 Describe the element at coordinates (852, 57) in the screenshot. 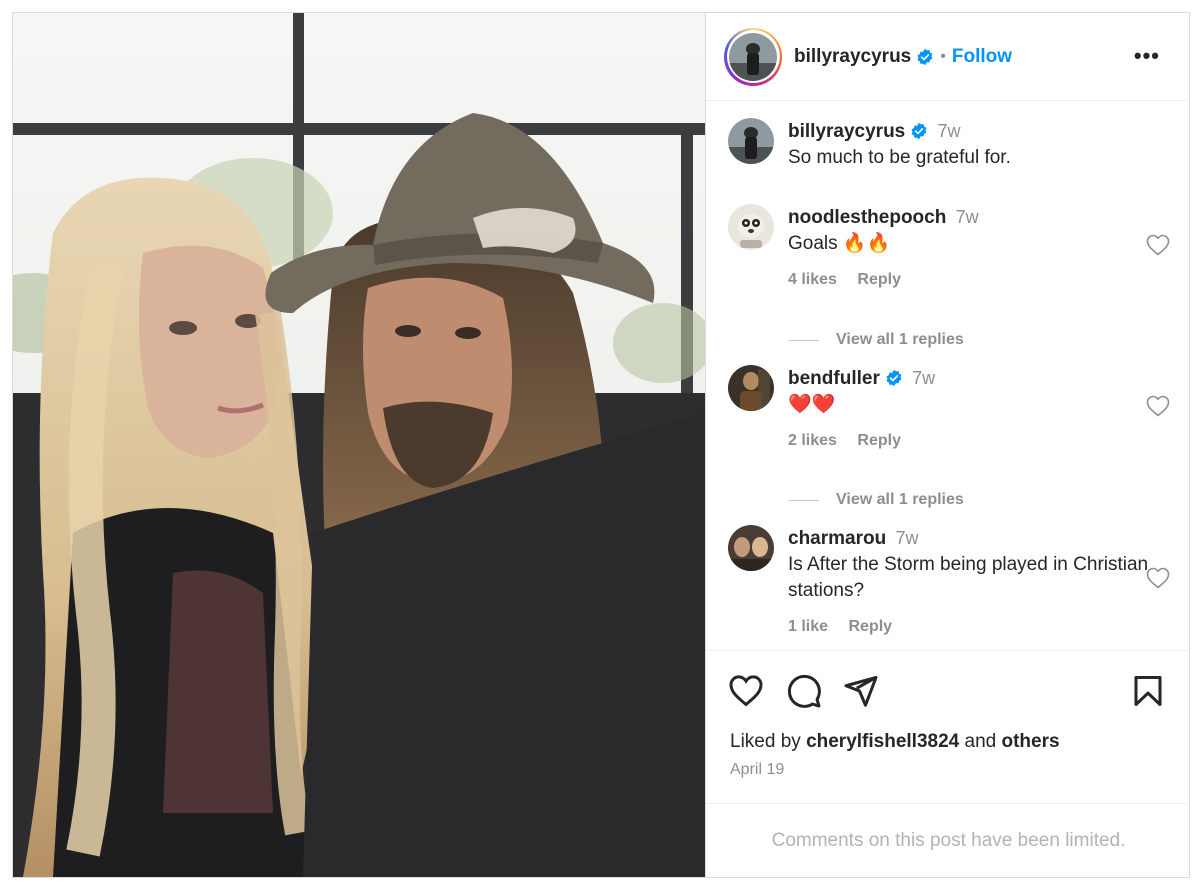

I see `author-username: billyraycyrus` at that location.